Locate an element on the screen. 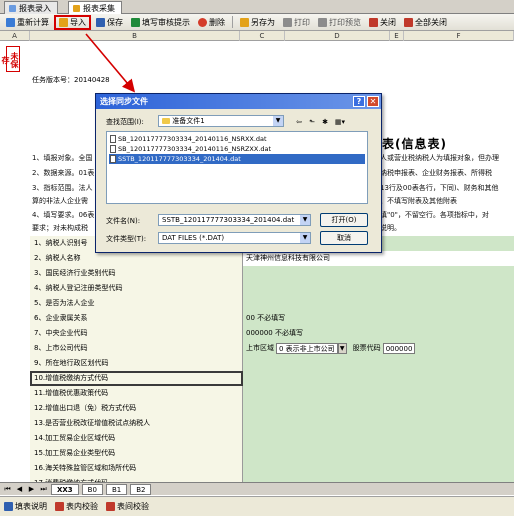  save-button: 保存 is located at coordinates (109, 22).